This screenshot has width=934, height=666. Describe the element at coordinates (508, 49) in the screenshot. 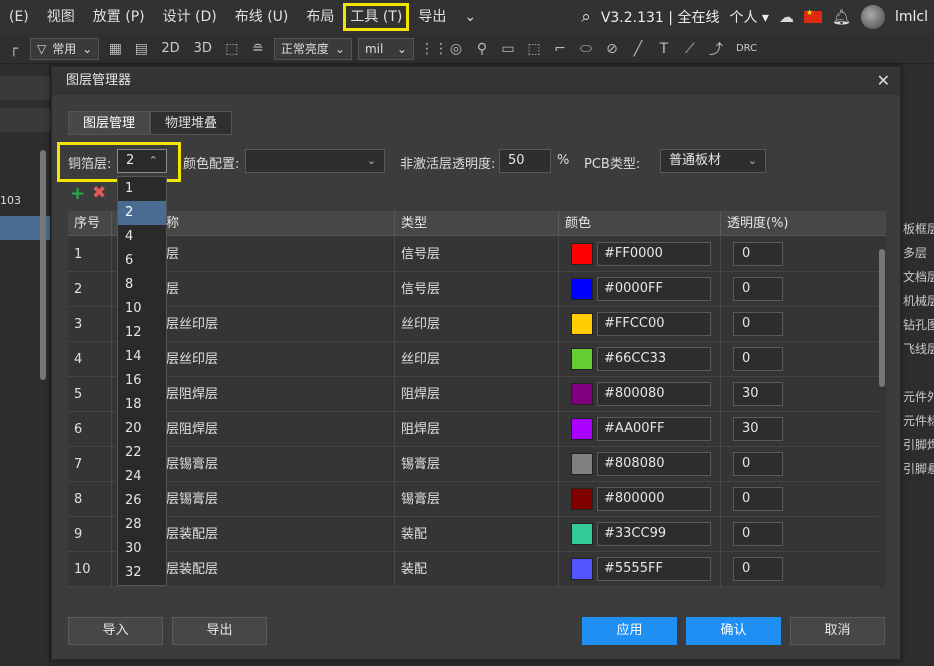

I see `rect-select-icon: ▭` at that location.